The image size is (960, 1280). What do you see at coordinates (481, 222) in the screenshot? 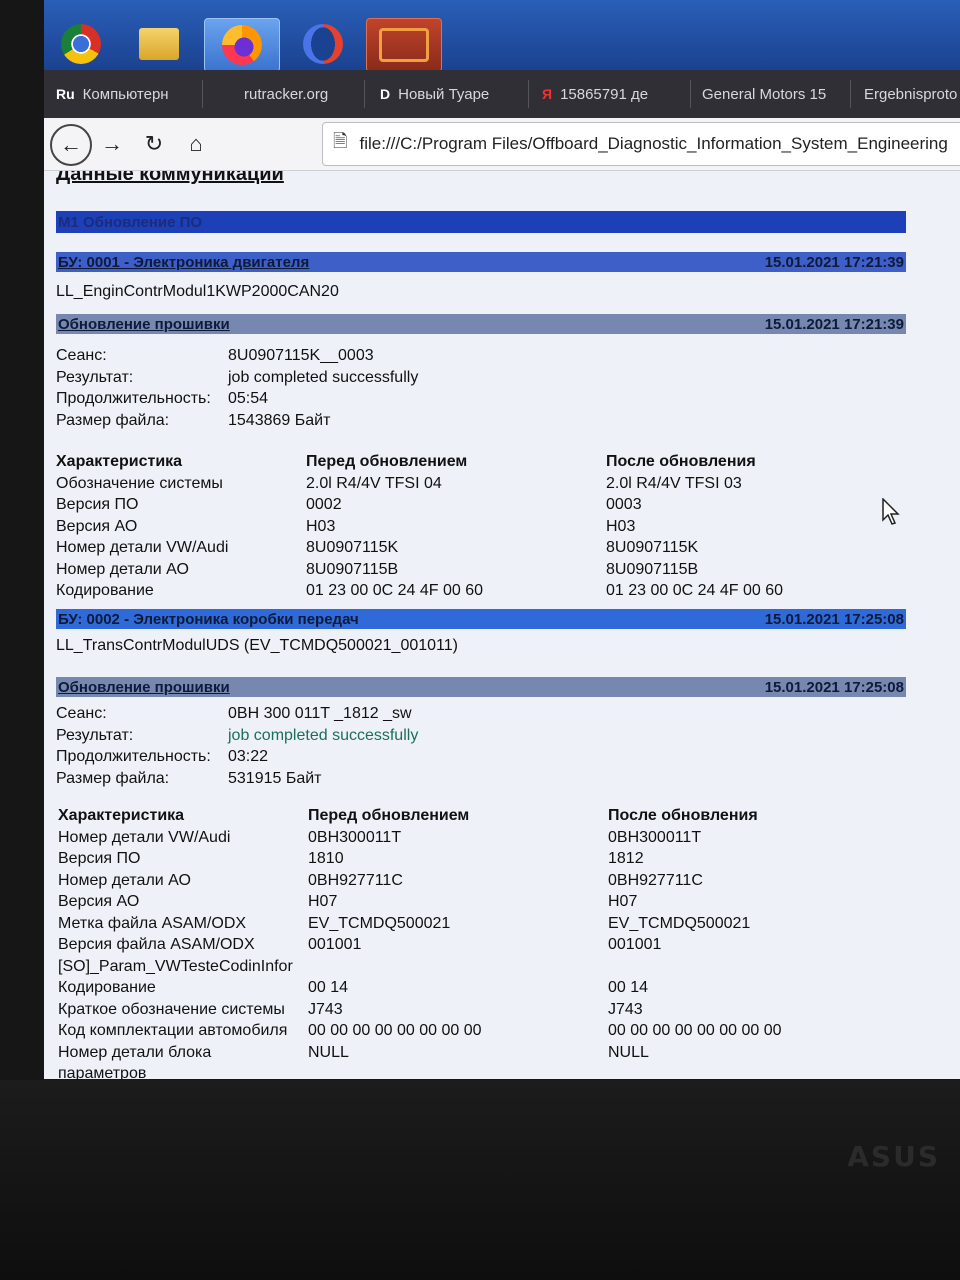
I see `section-bar: M1 Обновление ПО` at bounding box center [481, 222].